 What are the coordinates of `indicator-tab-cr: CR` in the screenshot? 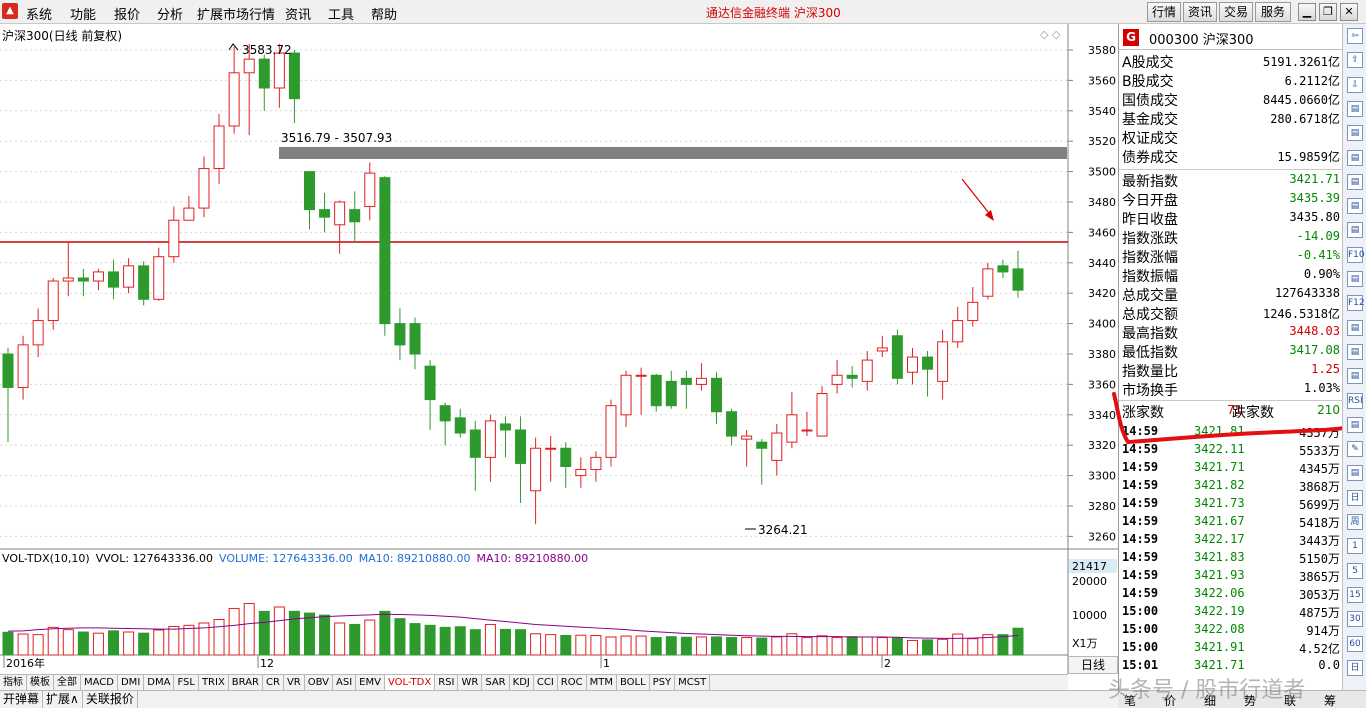 It's located at (273, 682).